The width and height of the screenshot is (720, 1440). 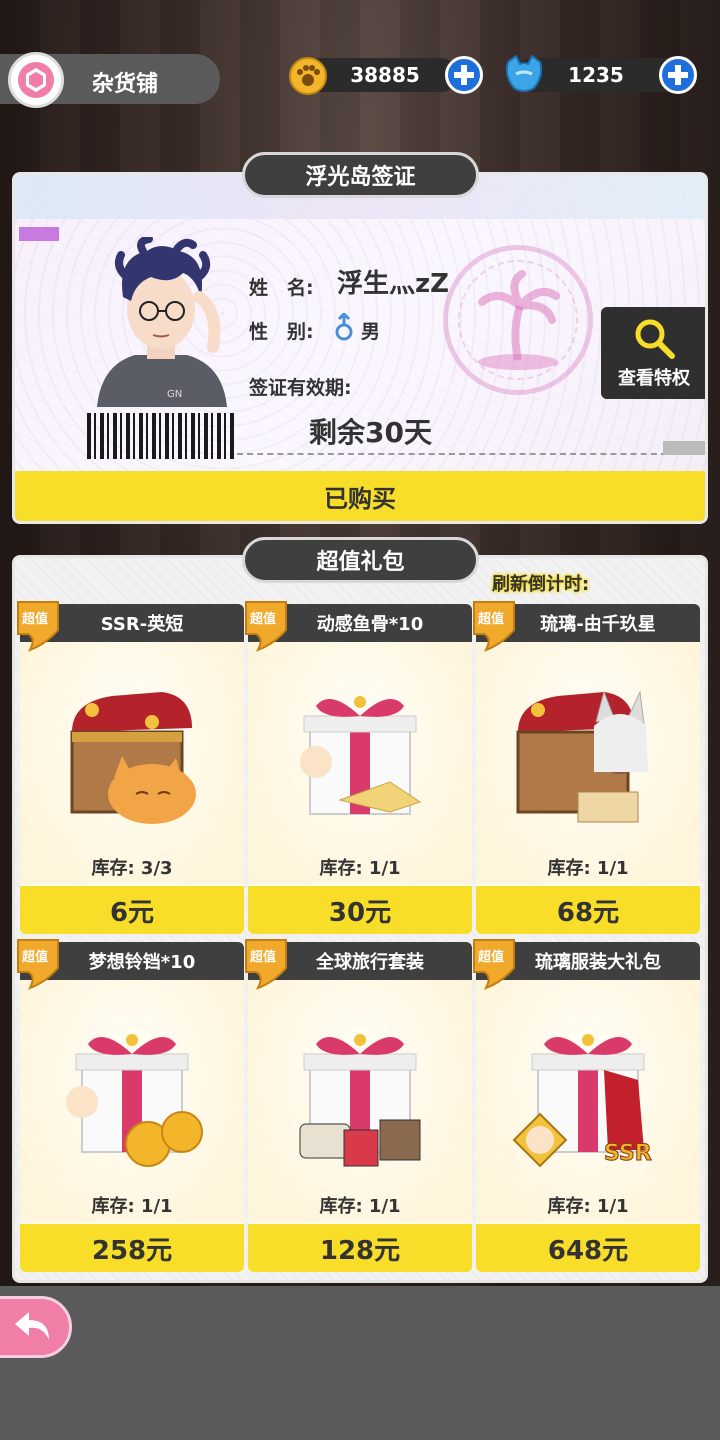 I want to click on gift-card-ssr-shorthair: SSR-英短 库存: 3/3 6元, so click(x=132, y=769).